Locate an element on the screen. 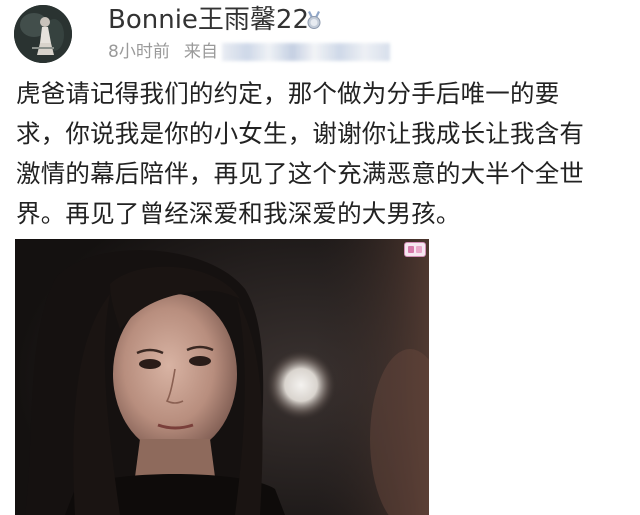 The width and height of the screenshot is (640, 515). post-meta: 8小时前 来自 is located at coordinates (249, 52).